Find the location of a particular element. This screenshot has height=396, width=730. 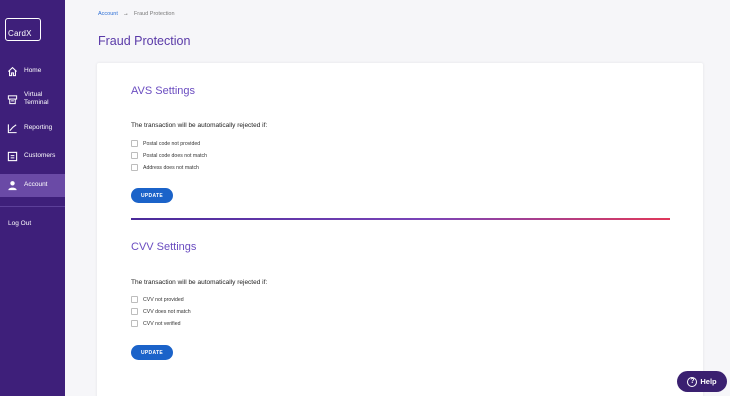

sidebar-item-label: Home is located at coordinates (33, 70).